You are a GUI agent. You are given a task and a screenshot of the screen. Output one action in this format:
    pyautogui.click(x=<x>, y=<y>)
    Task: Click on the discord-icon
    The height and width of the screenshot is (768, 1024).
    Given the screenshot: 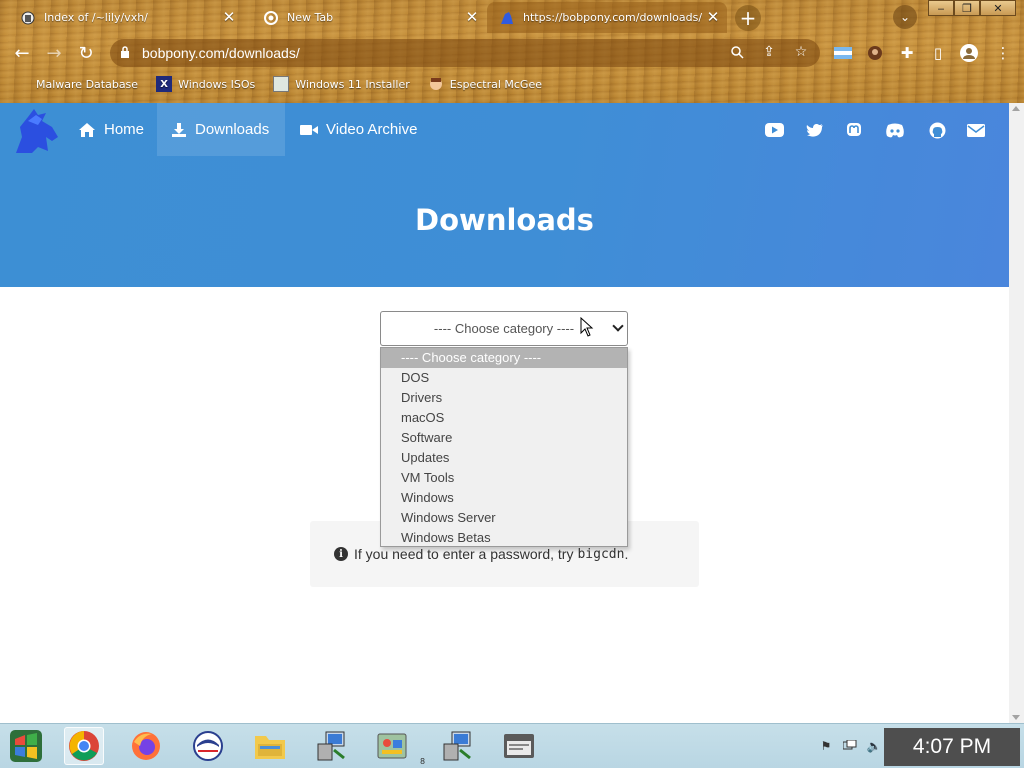 What is the action you would take?
    pyautogui.click(x=895, y=130)
    